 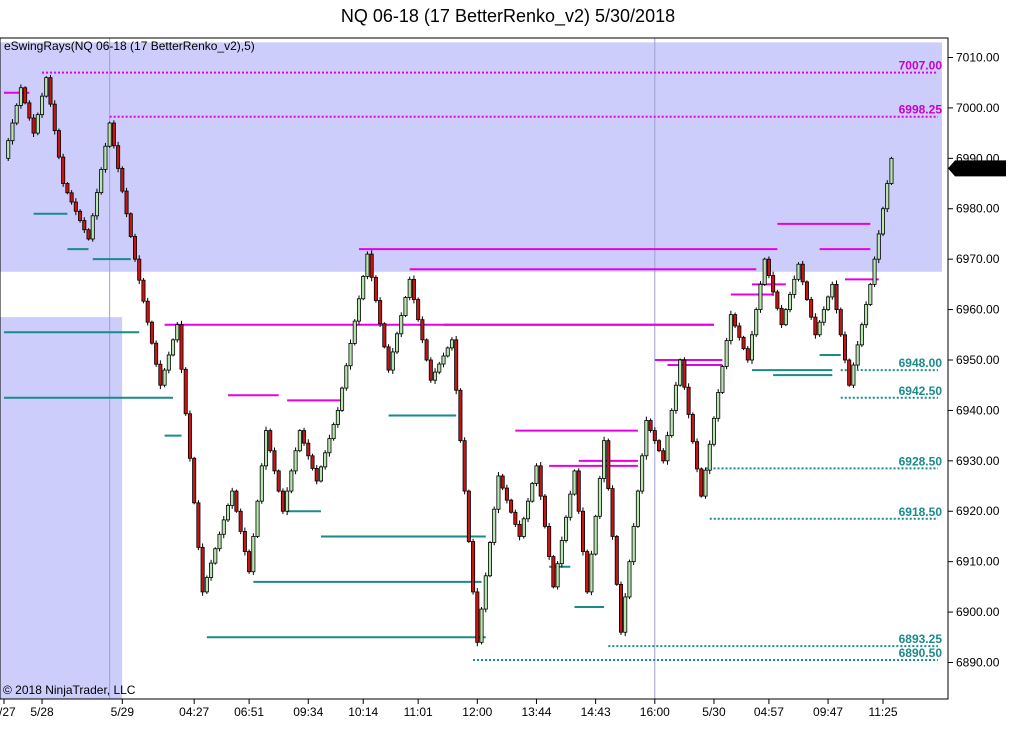 What do you see at coordinates (42, 712) in the screenshot?
I see `x-tick-label: 5/28` at bounding box center [42, 712].